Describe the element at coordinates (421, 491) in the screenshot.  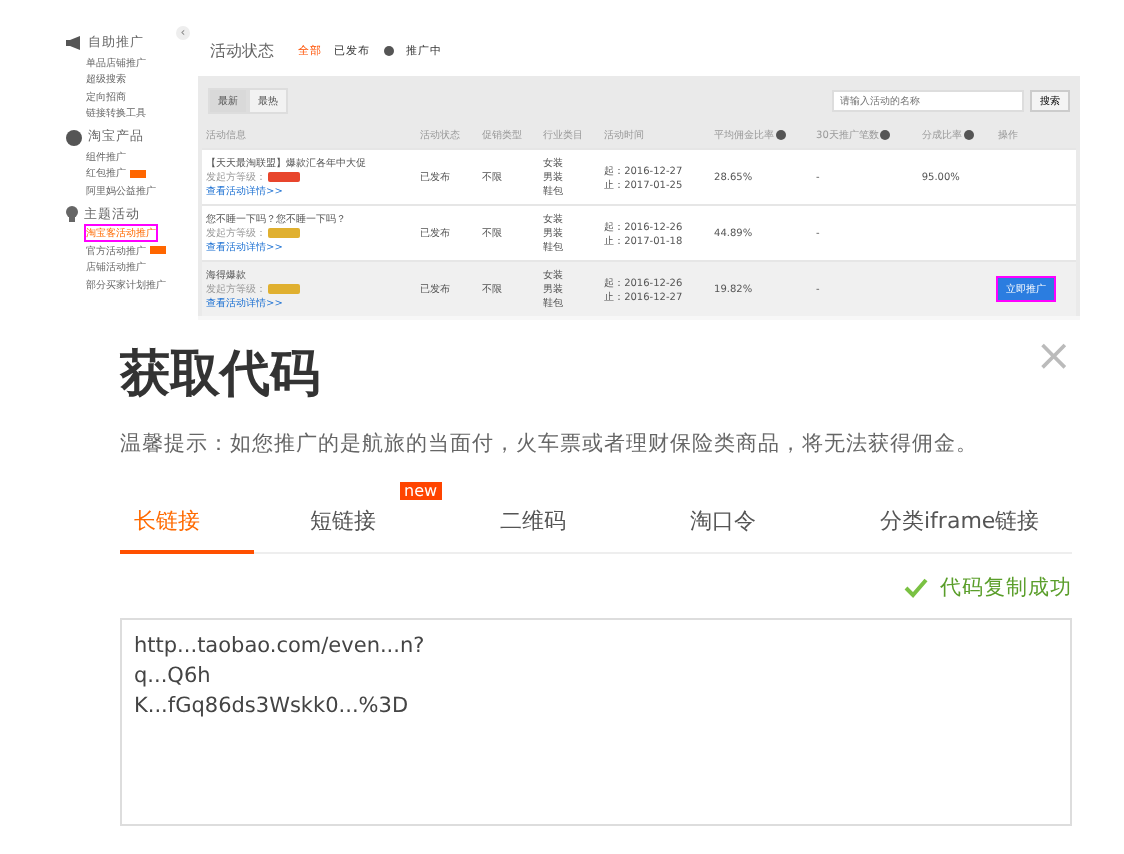
I see `new-badge: new` at that location.